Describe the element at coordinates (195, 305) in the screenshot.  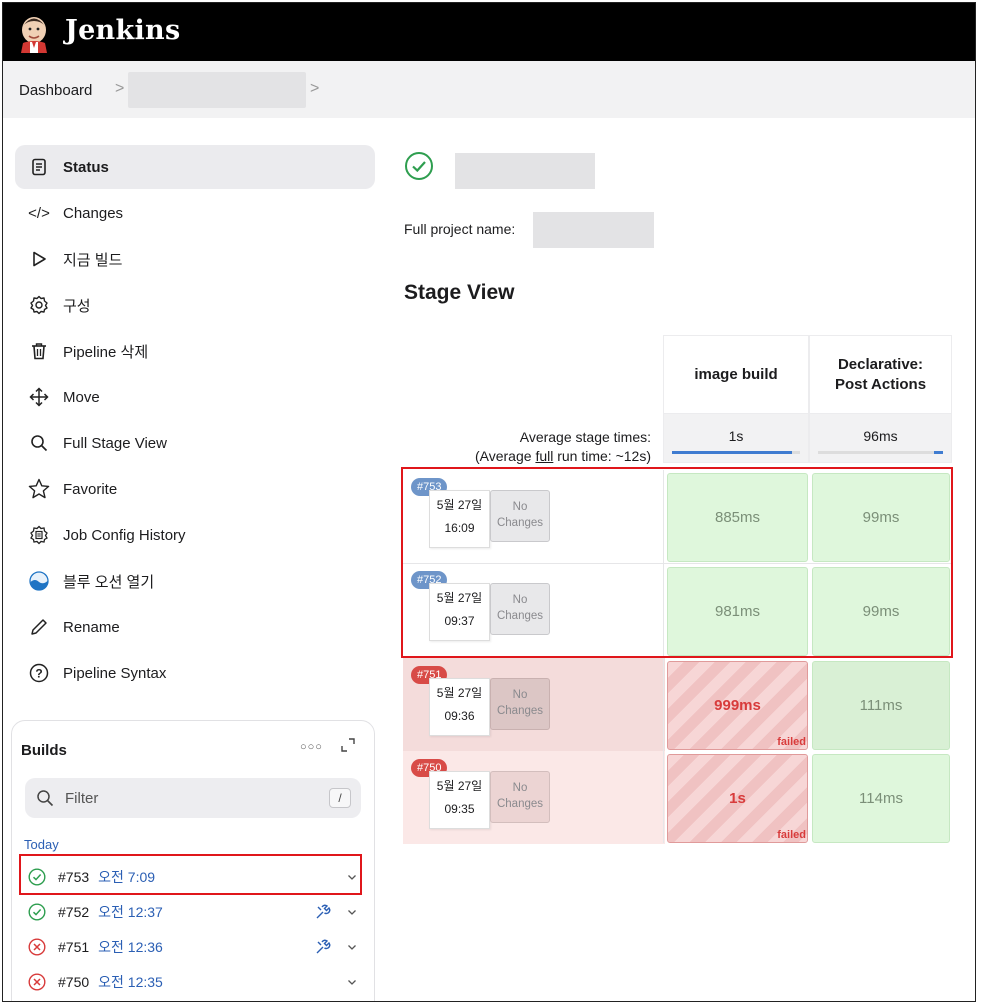
I see `sidebar-item-configure: 구성` at that location.